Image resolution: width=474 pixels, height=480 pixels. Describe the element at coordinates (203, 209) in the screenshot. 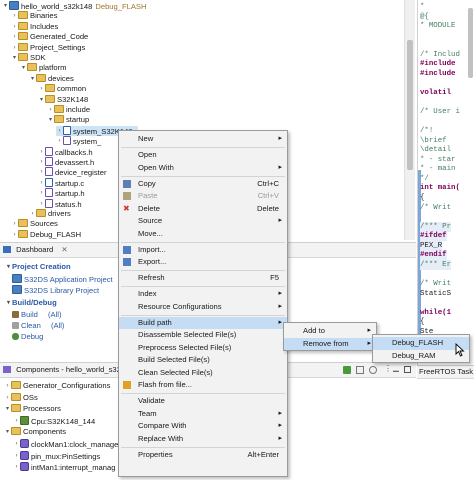

I see `menu-delete: ✖ Delete Delete` at that location.